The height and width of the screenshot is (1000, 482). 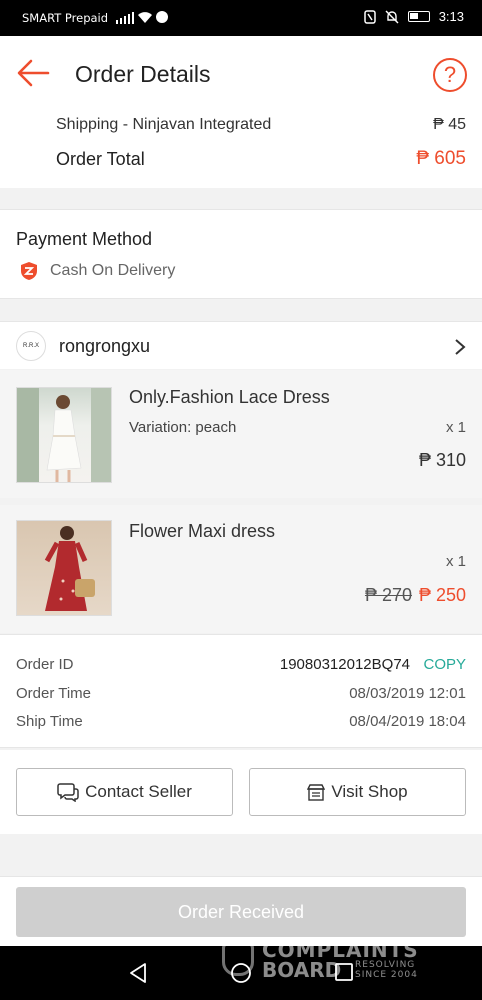 I want to click on wifi-icon, so click(x=145, y=17).